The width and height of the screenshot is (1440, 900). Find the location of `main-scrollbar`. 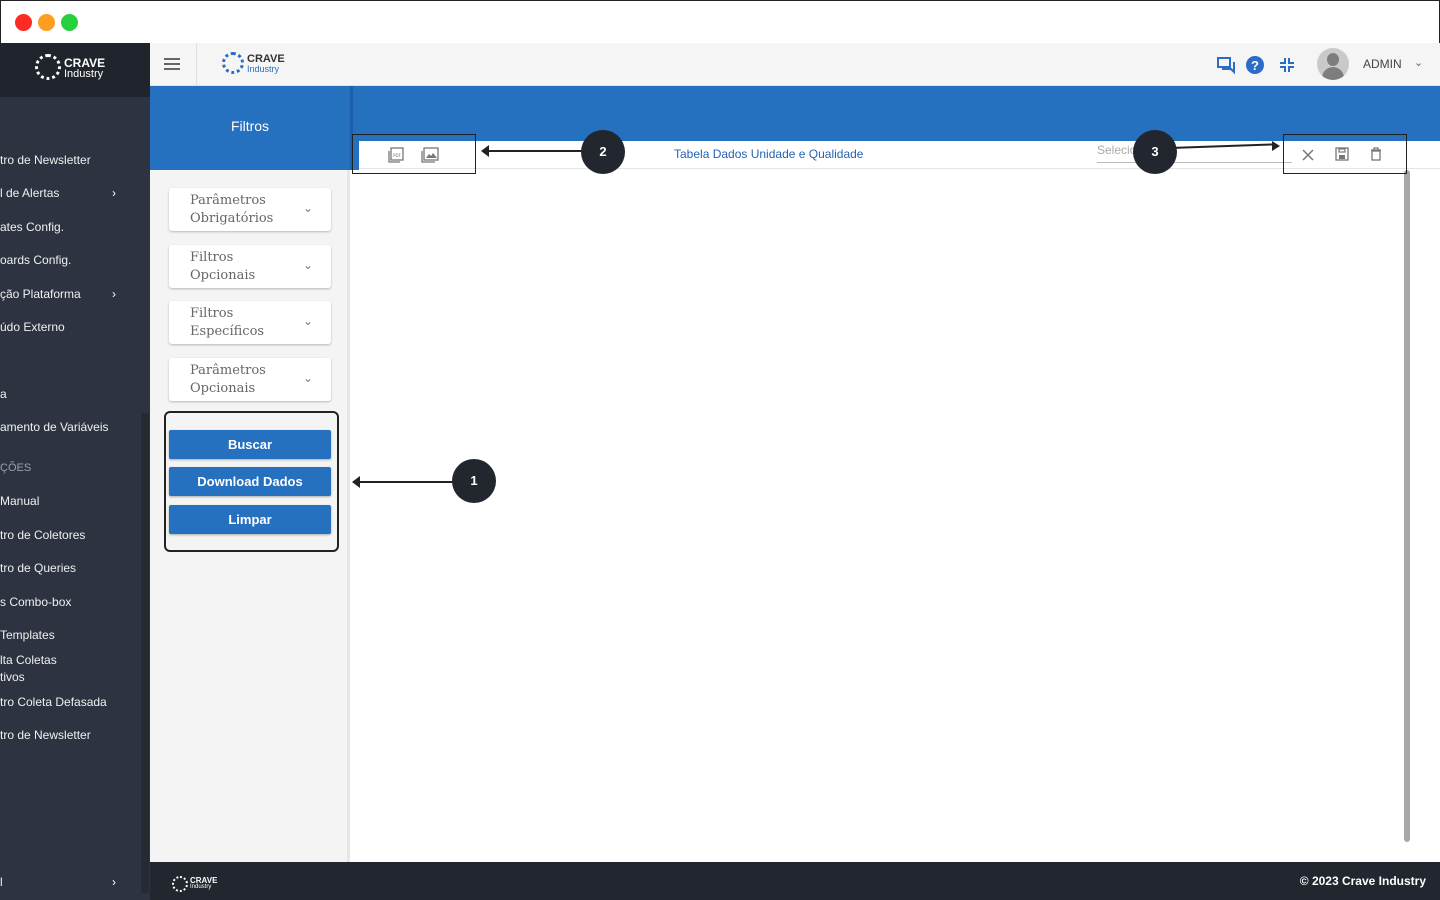

main-scrollbar is located at coordinates (1407, 506).